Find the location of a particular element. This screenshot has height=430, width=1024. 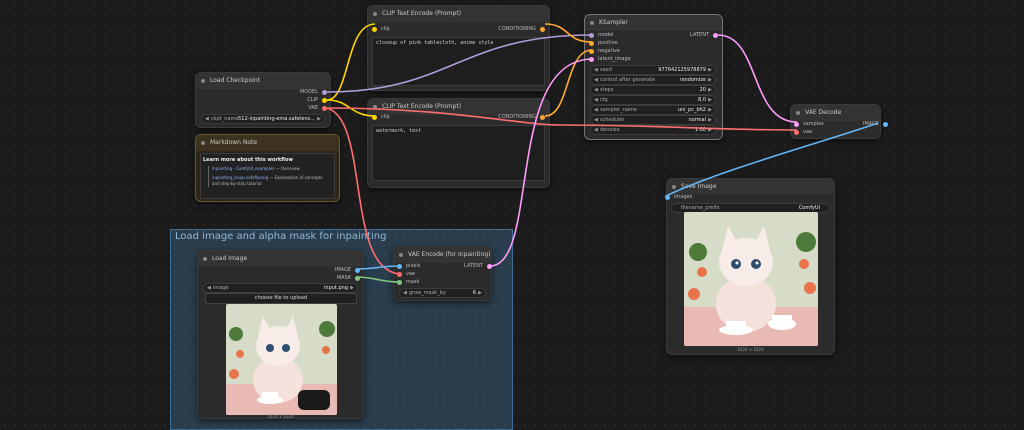

samples-input-slot: samples is located at coordinates (809, 124).